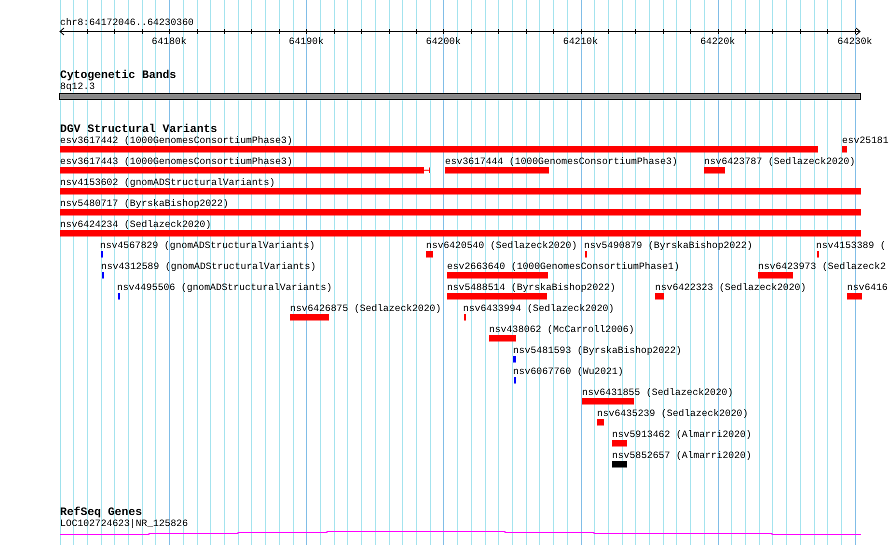  What do you see at coordinates (563, 266) in the screenshot?
I see `variant-label: esv2663640 (1000GenomesConsortiumPhase1)` at bounding box center [563, 266].